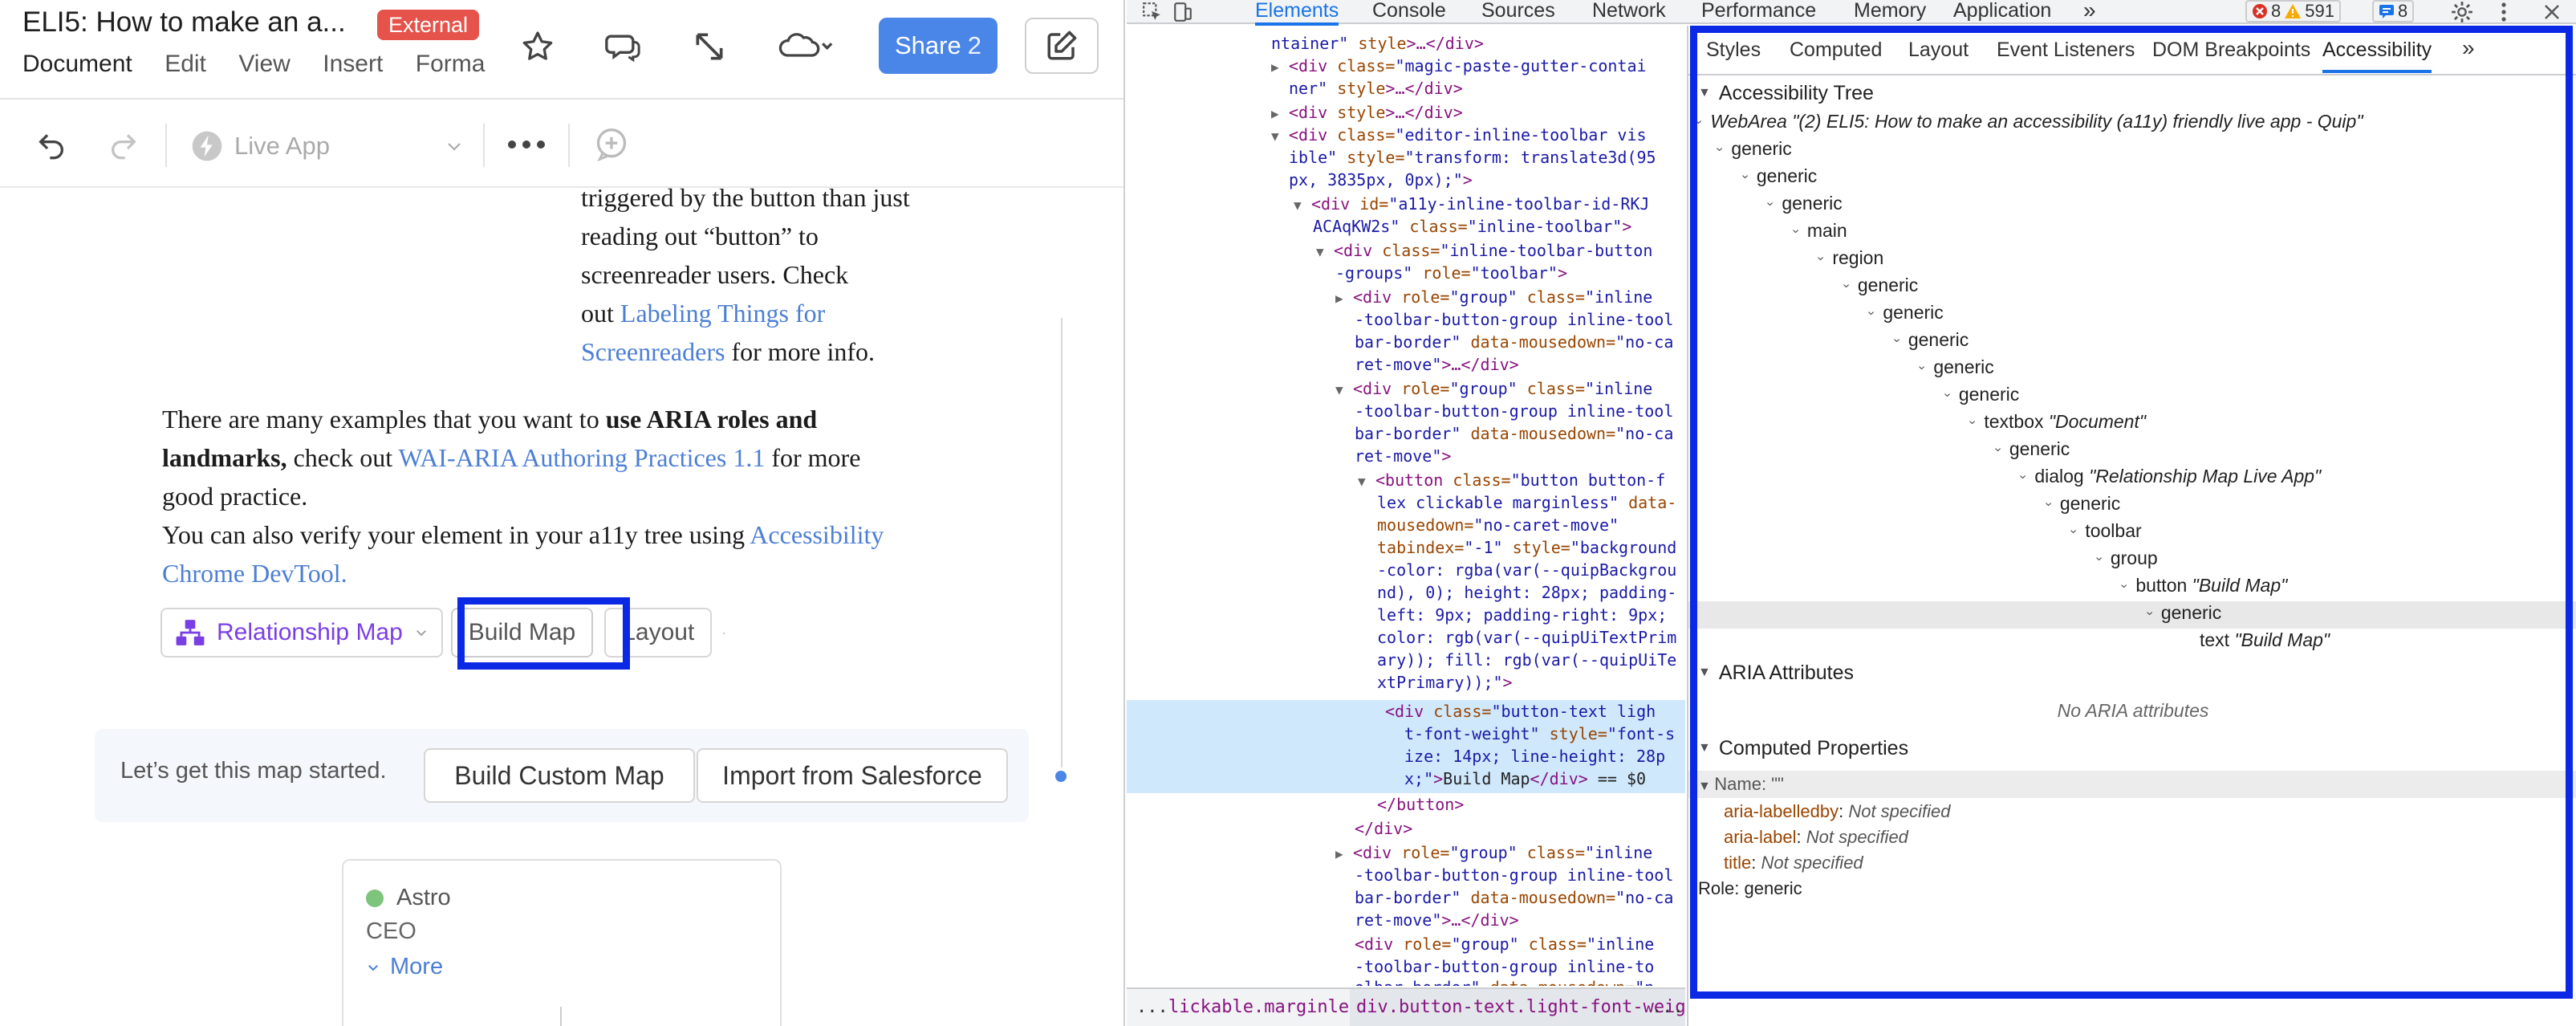  I want to click on compose-button, so click(1062, 46).